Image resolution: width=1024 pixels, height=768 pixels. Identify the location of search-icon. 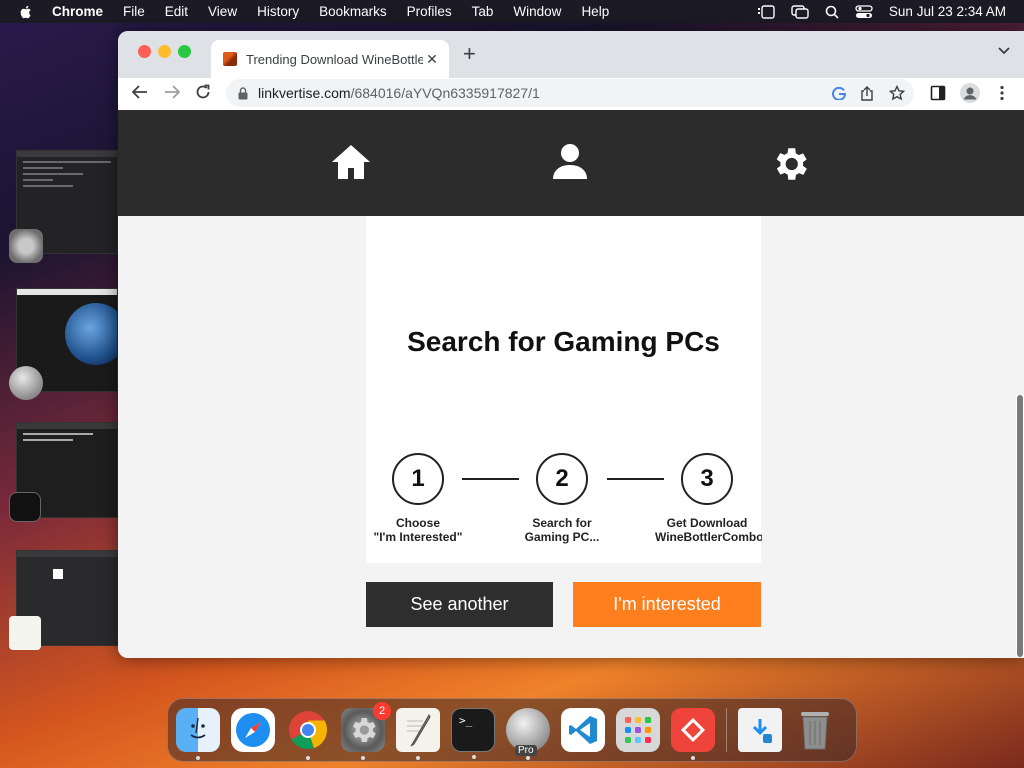
(832, 12).